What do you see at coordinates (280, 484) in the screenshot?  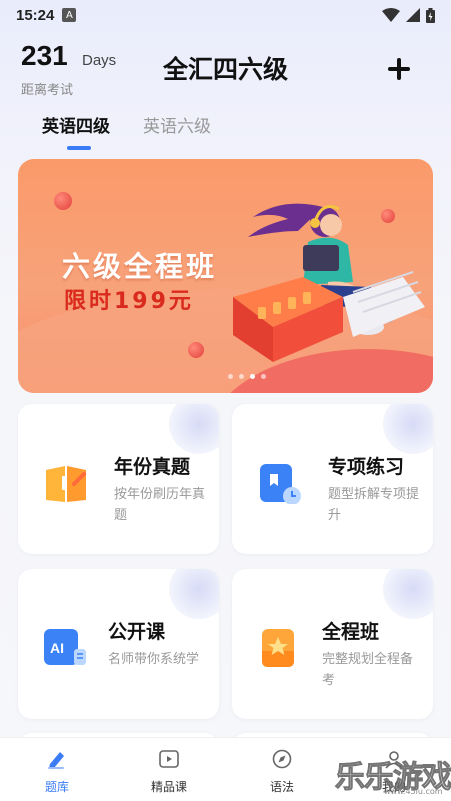 I see `bookmark-clock-icon` at bounding box center [280, 484].